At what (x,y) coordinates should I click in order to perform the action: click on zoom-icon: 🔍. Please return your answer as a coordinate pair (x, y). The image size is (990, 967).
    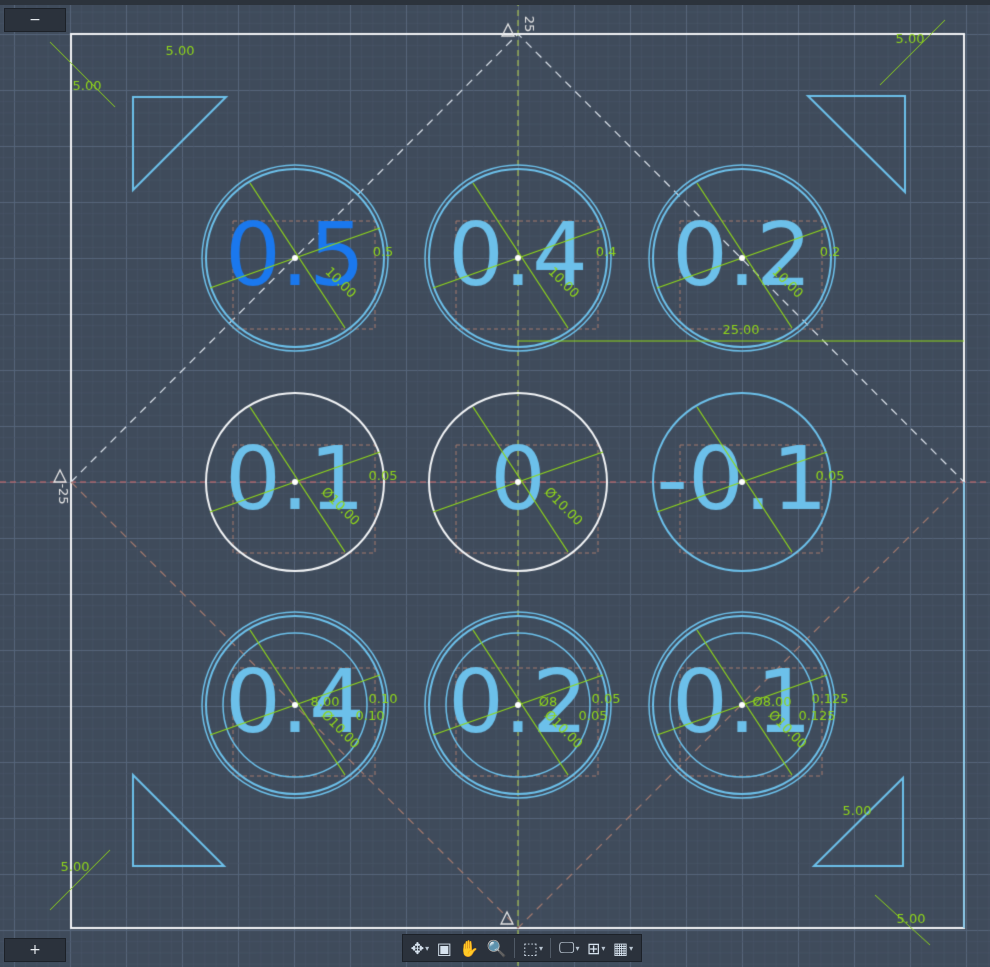
    Looking at the image, I should click on (497, 948).